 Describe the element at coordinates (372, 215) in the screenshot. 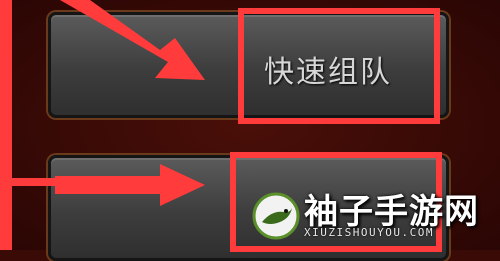

I see `site-watermark: 袖子手游网 XIUZISHOUYOU.COM` at that location.